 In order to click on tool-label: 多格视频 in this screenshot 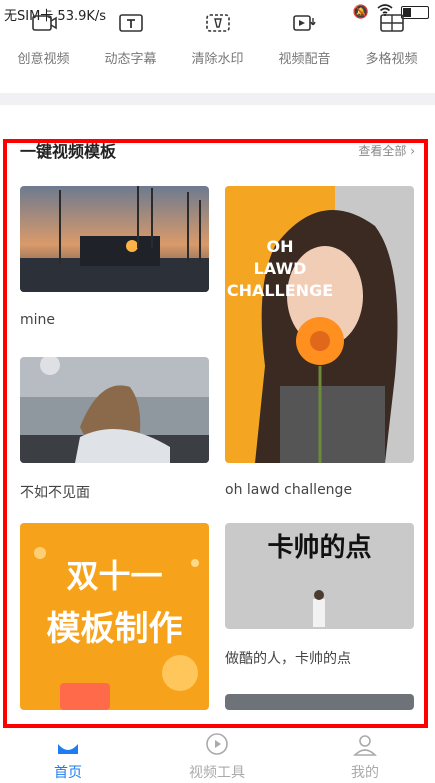, I will do `click(391, 59)`.